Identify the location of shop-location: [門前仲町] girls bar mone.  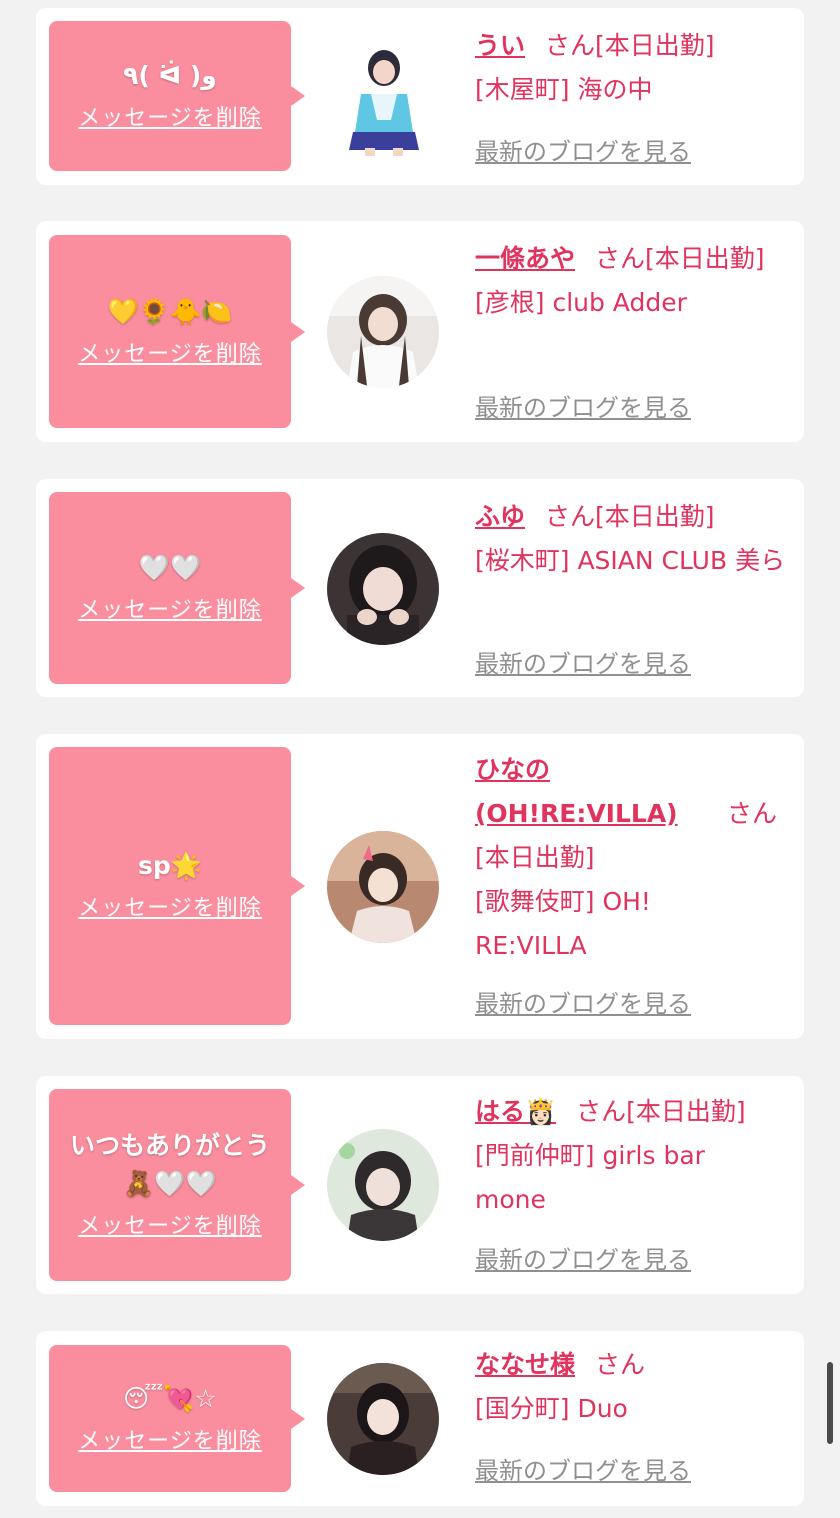
(590, 1177).